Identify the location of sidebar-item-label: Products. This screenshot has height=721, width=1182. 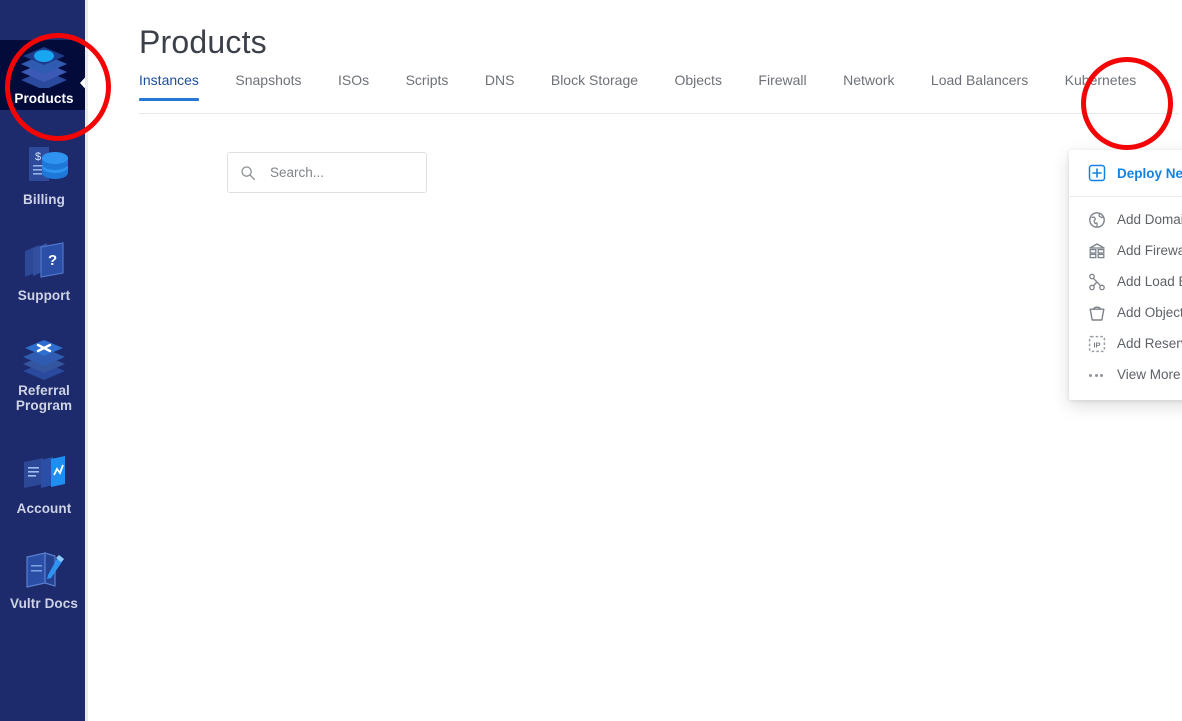
(44, 98).